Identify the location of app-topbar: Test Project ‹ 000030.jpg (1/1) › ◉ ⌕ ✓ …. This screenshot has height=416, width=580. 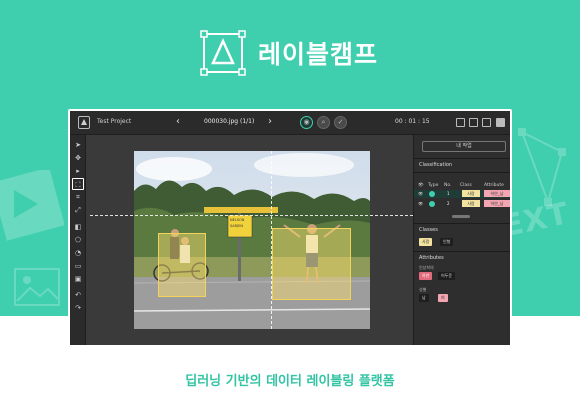
(290, 123).